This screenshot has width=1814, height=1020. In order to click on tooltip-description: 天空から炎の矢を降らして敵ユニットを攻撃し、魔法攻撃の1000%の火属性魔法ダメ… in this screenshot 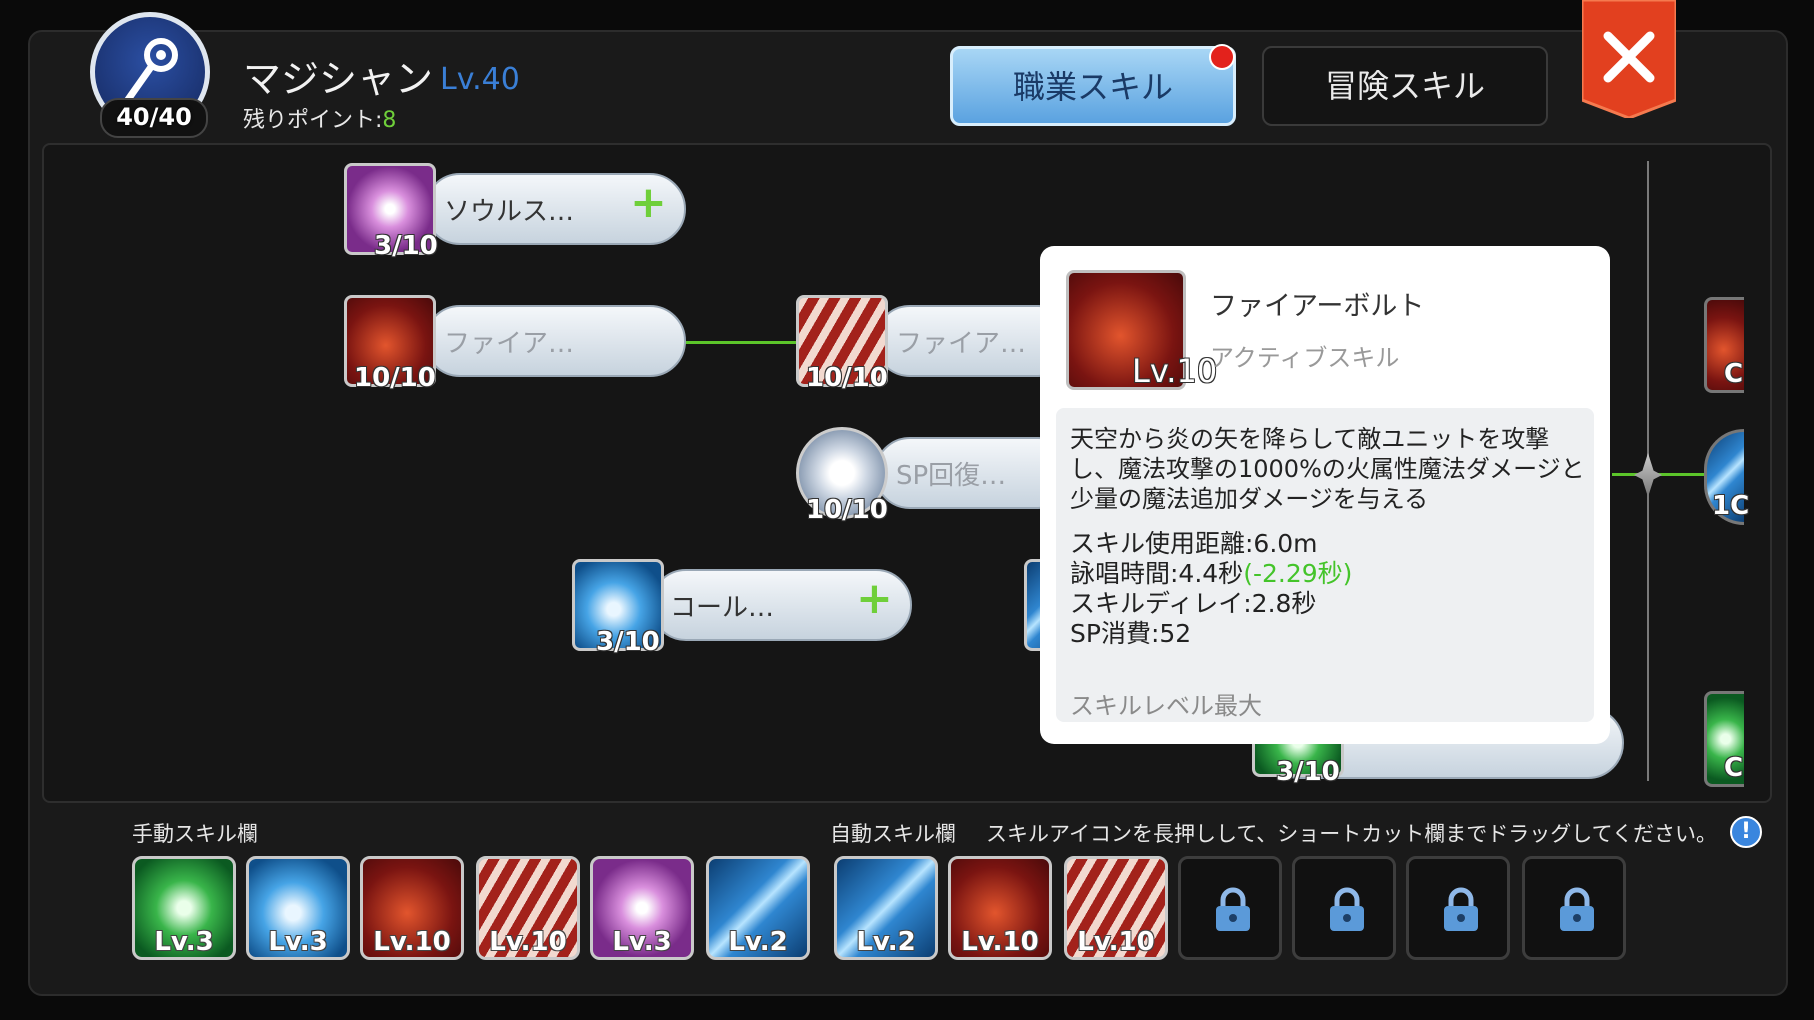, I will do `click(1327, 469)`.